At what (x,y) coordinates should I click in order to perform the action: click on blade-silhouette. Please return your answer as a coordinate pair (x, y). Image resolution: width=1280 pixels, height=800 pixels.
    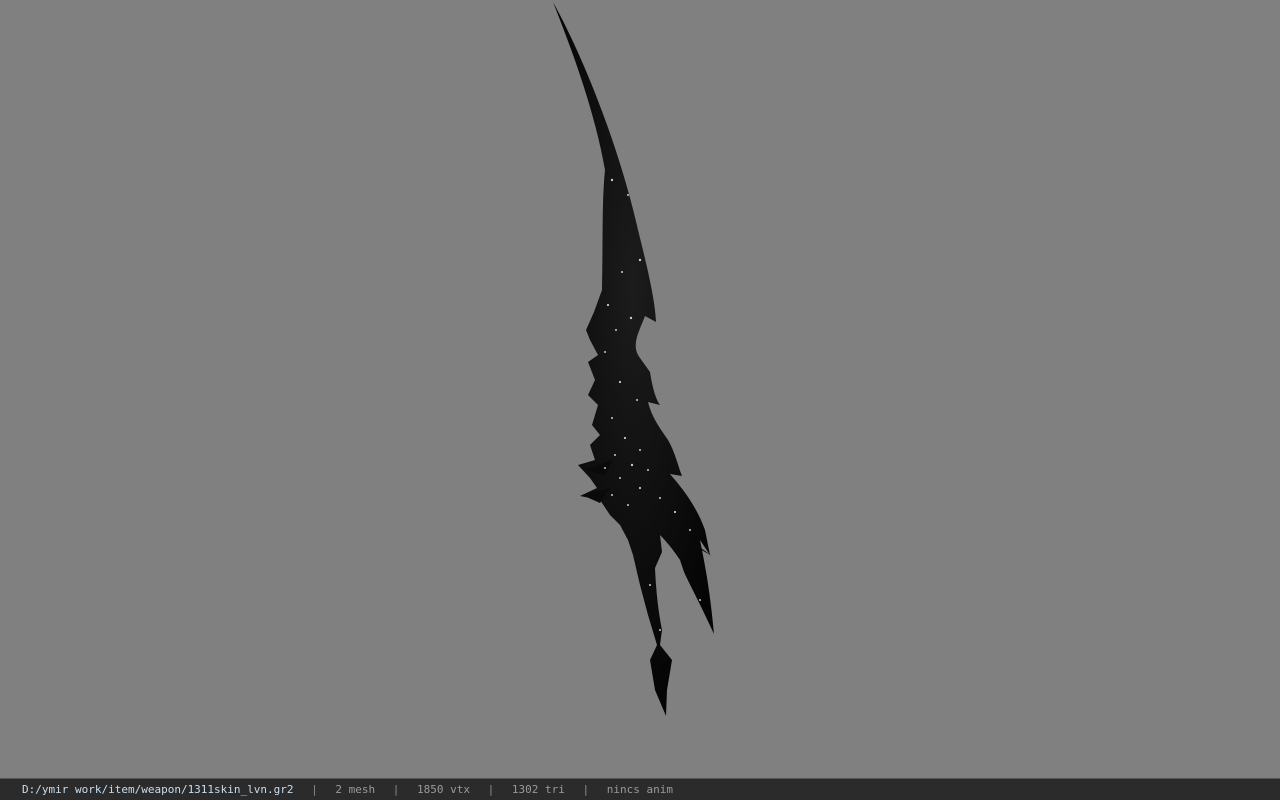
    Looking at the image, I should click on (633, 359).